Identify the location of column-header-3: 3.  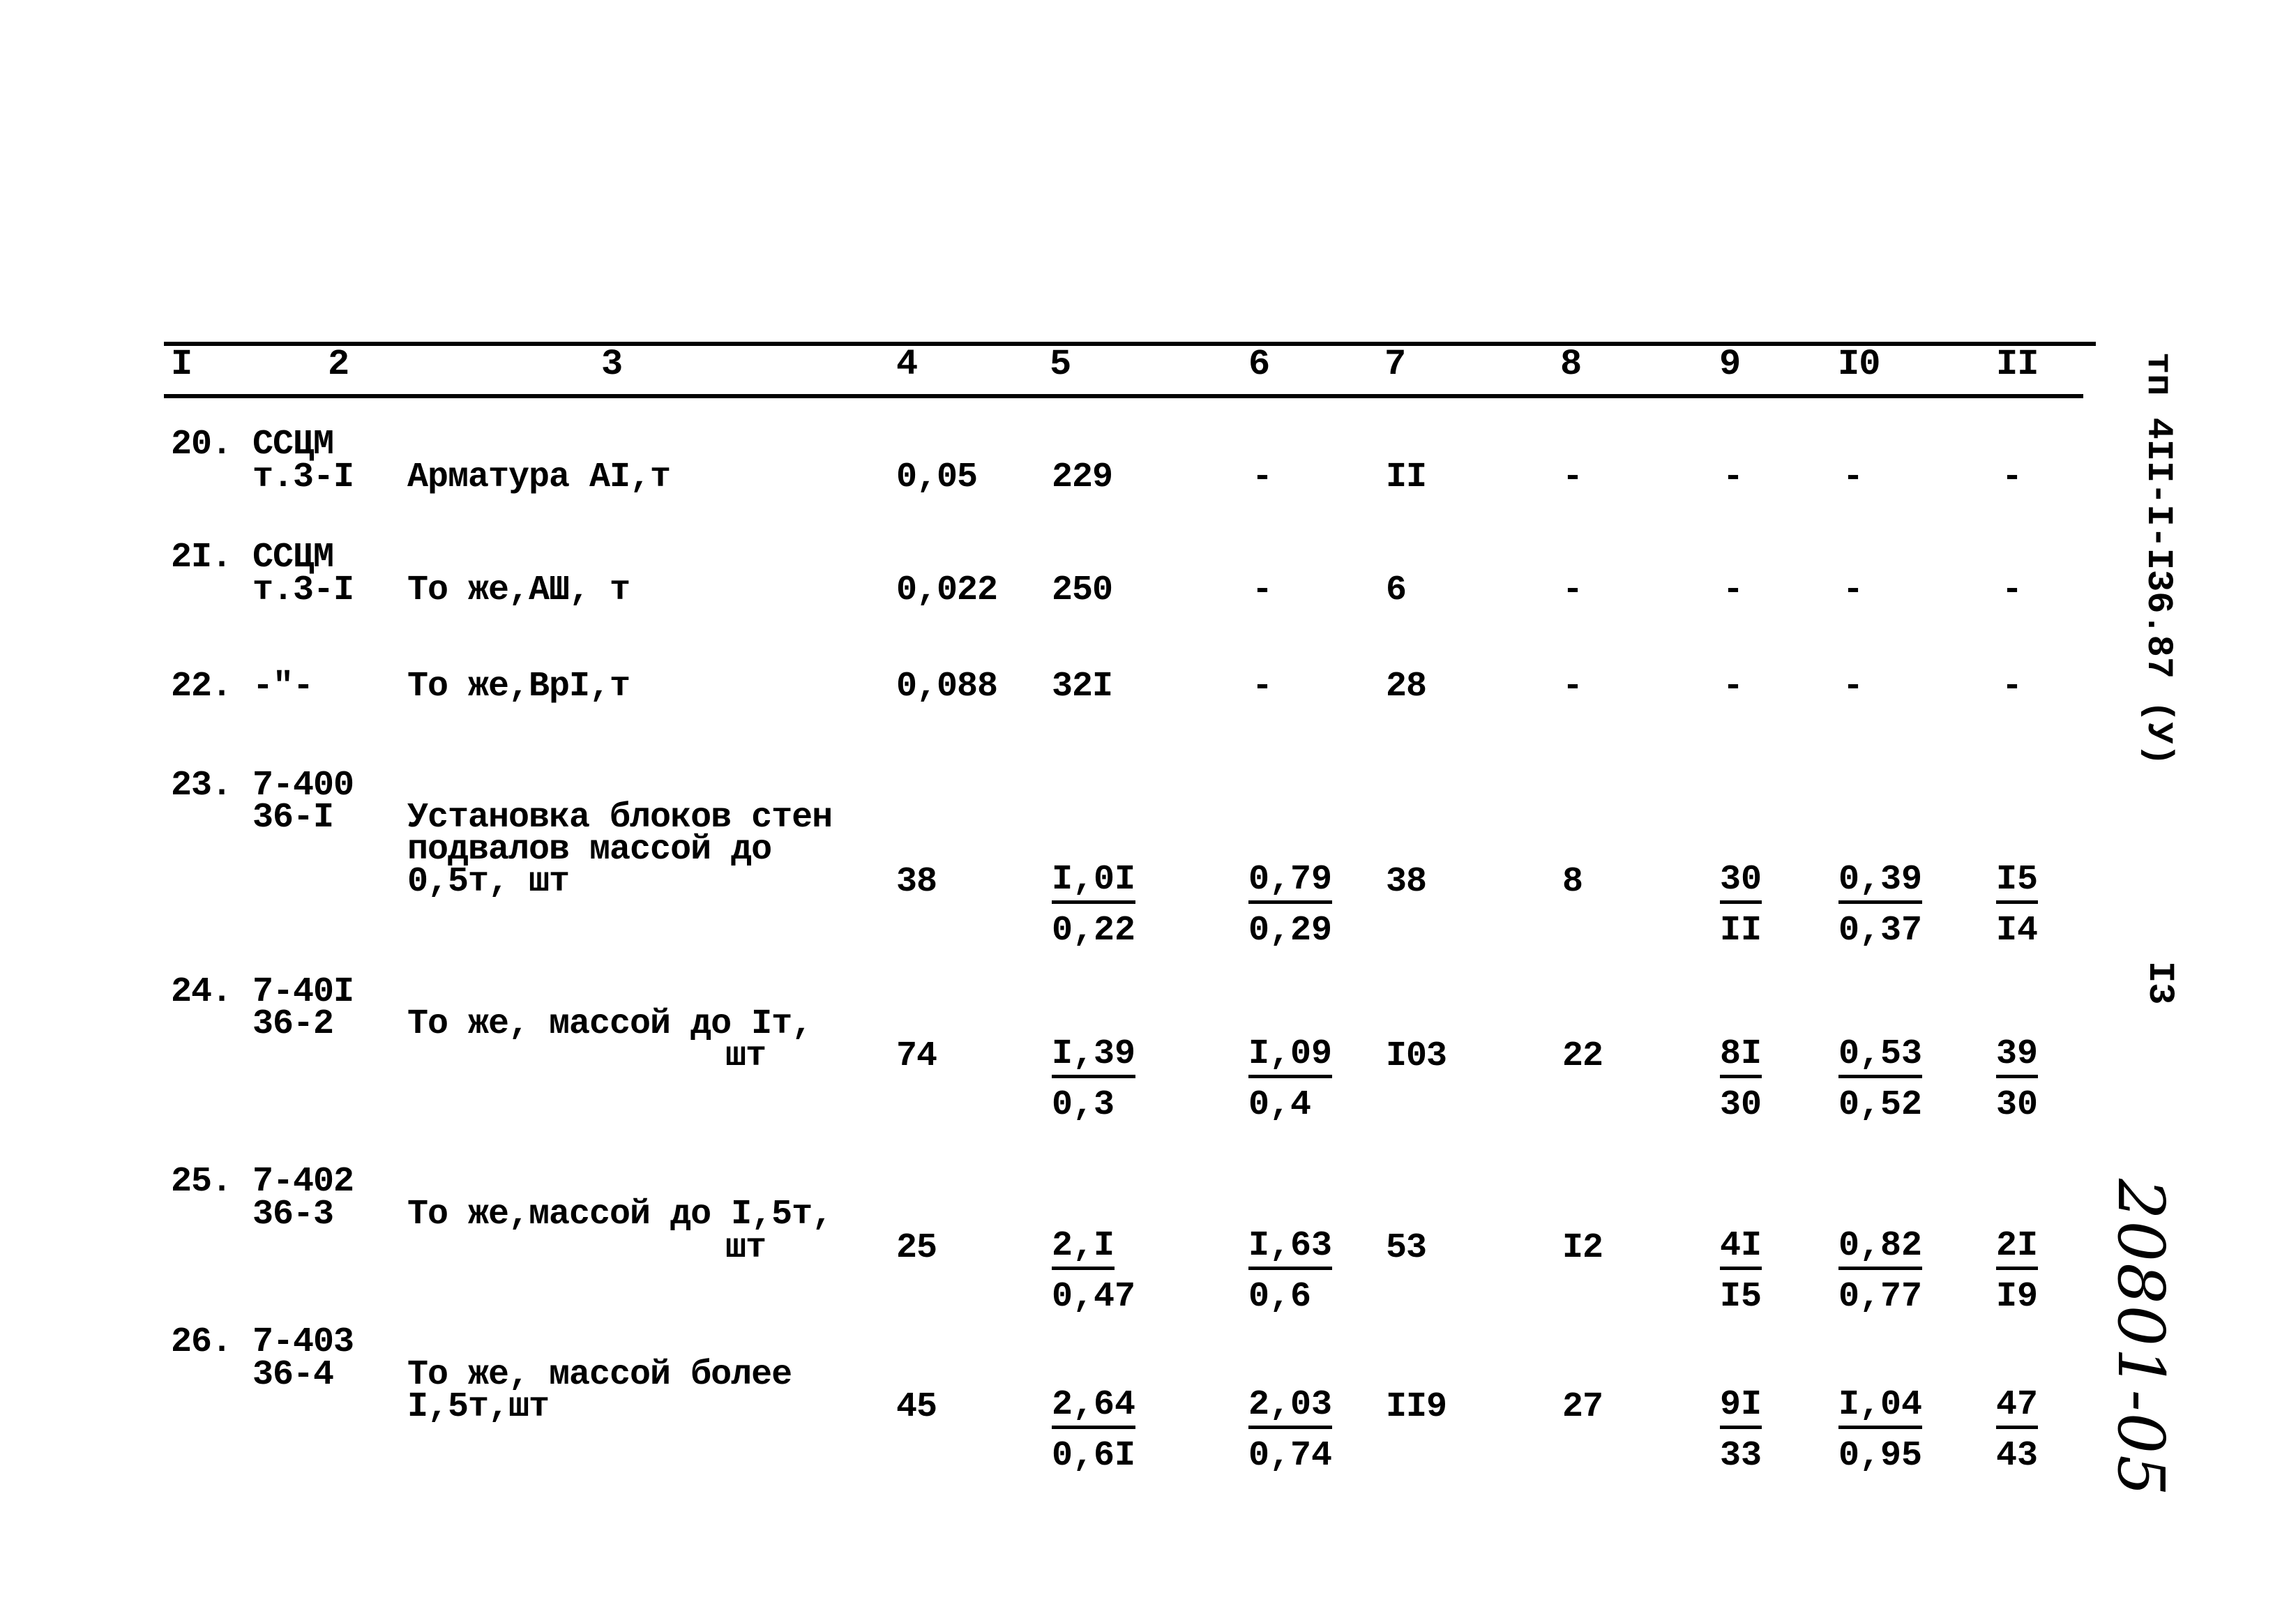
(612, 364).